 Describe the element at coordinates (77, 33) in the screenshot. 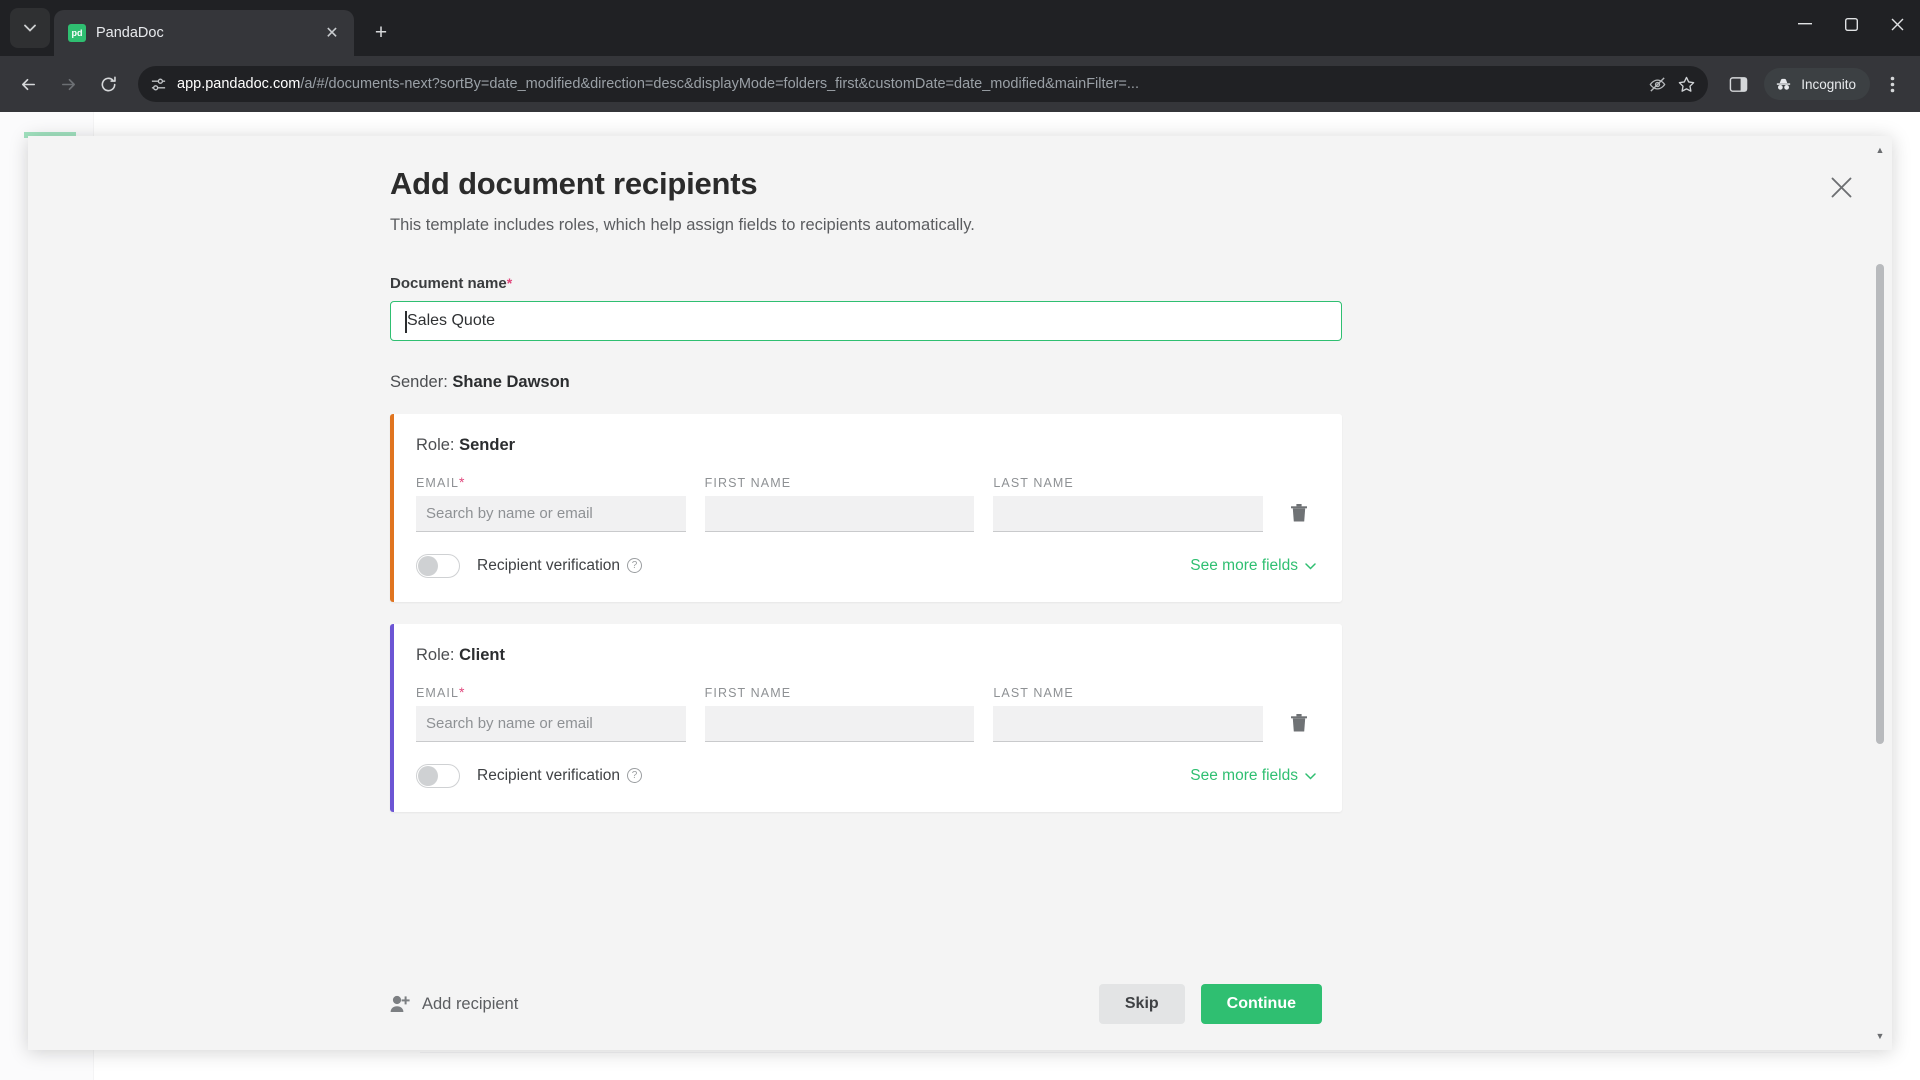

I see `pandadoc-favicon-icon: pd` at that location.